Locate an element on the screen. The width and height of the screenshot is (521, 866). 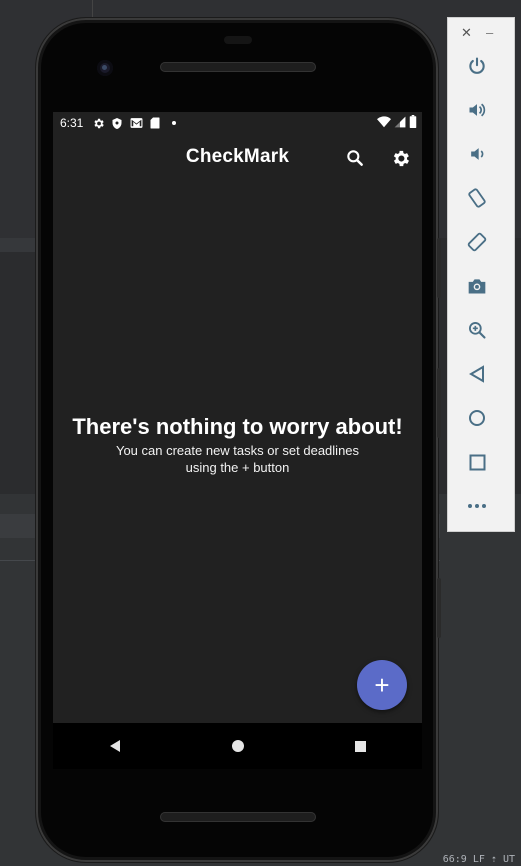
rotate-right-button is located at coordinates (477, 242).